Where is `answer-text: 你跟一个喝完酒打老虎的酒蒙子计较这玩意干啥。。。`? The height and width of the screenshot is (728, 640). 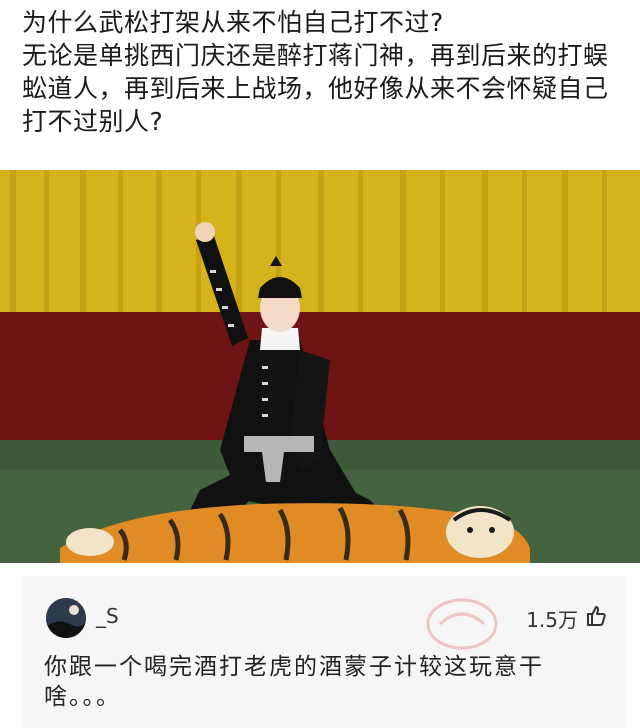 answer-text: 你跟一个喝完酒打老虎的酒蒙子计较这玩意干啥。。。 is located at coordinates (294, 682).